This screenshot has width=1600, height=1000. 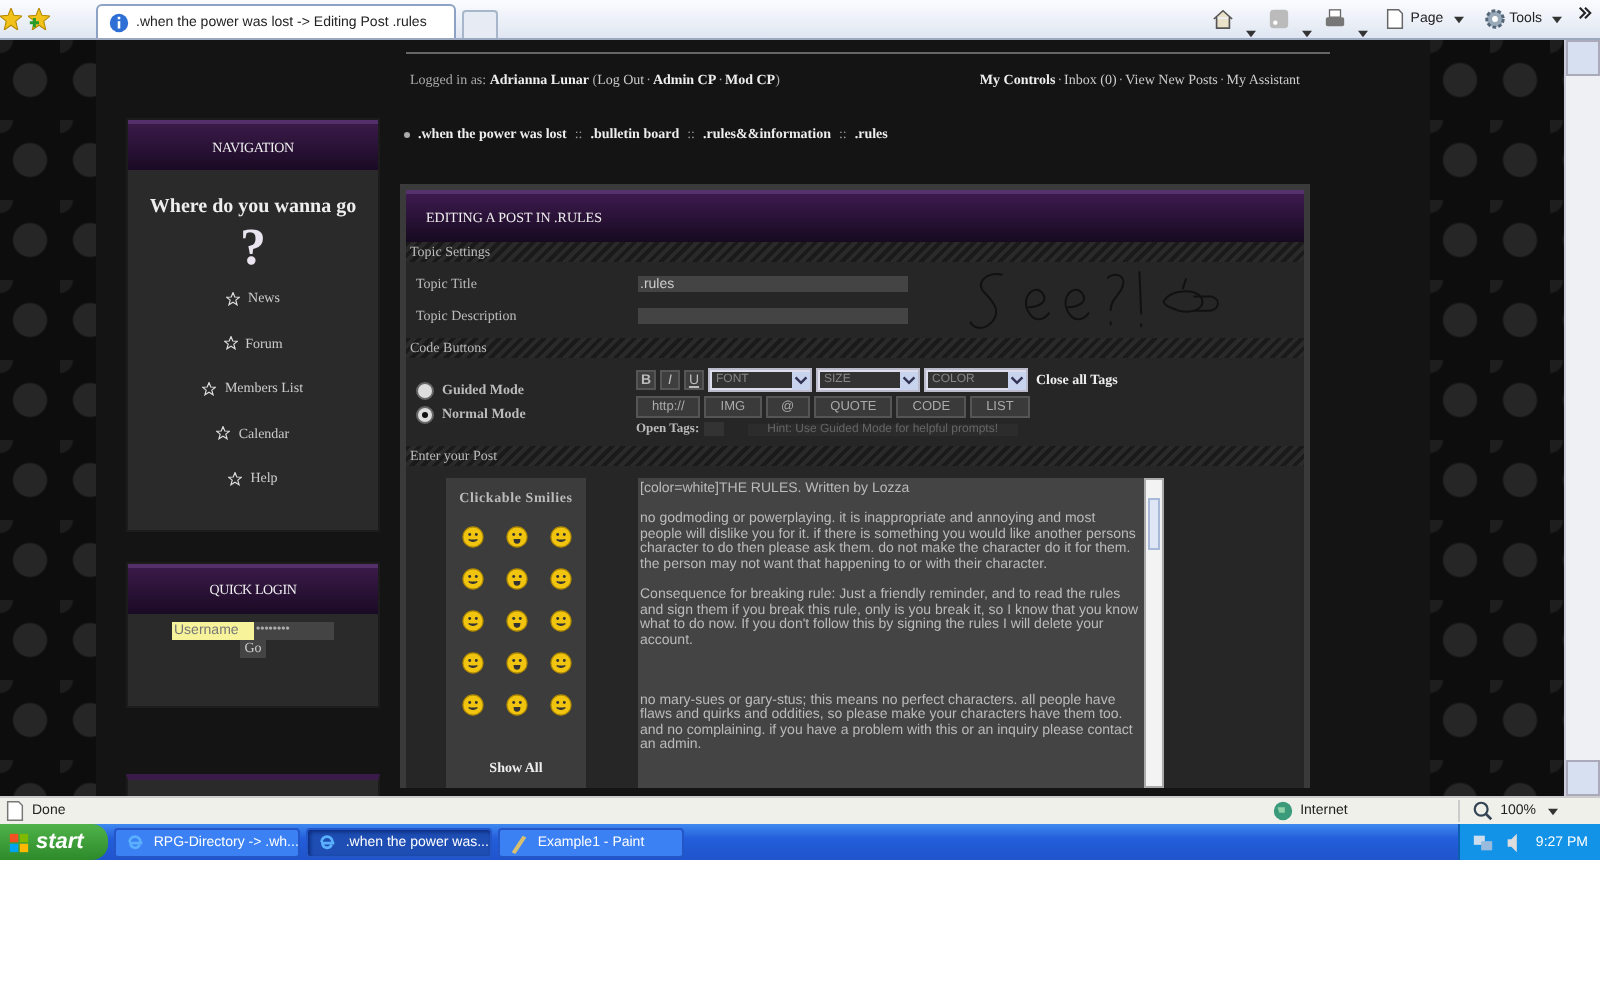 What do you see at coordinates (1582, 418) in the screenshot?
I see `page-scrollbar` at bounding box center [1582, 418].